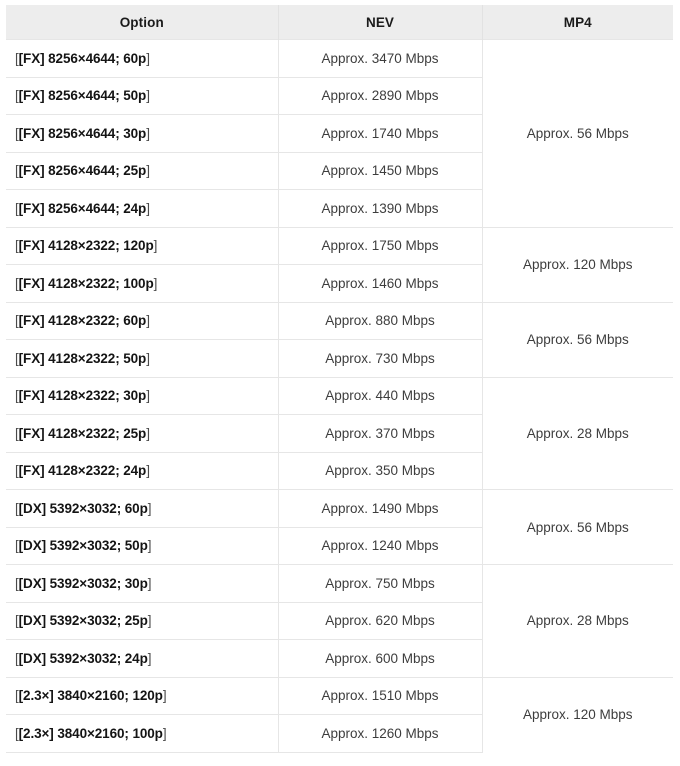 The image size is (680, 766). Describe the element at coordinates (380, 170) in the screenshot. I see `cell-nev-bitrate: Approx. 1450 Mbps` at that location.